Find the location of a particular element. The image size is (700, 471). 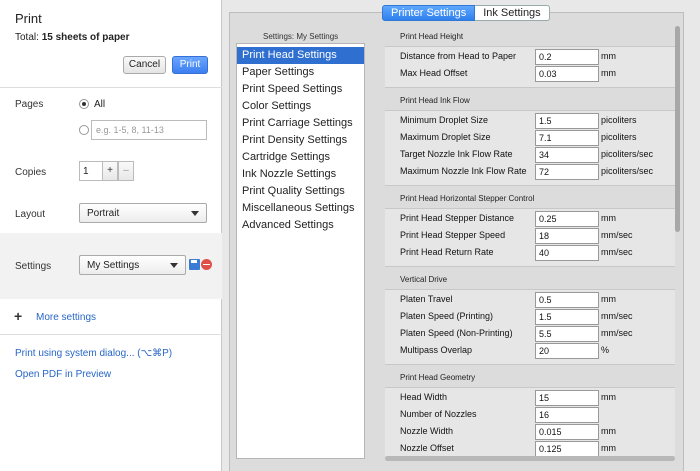

tab-printer-settings: Printer Settings is located at coordinates (429, 13).